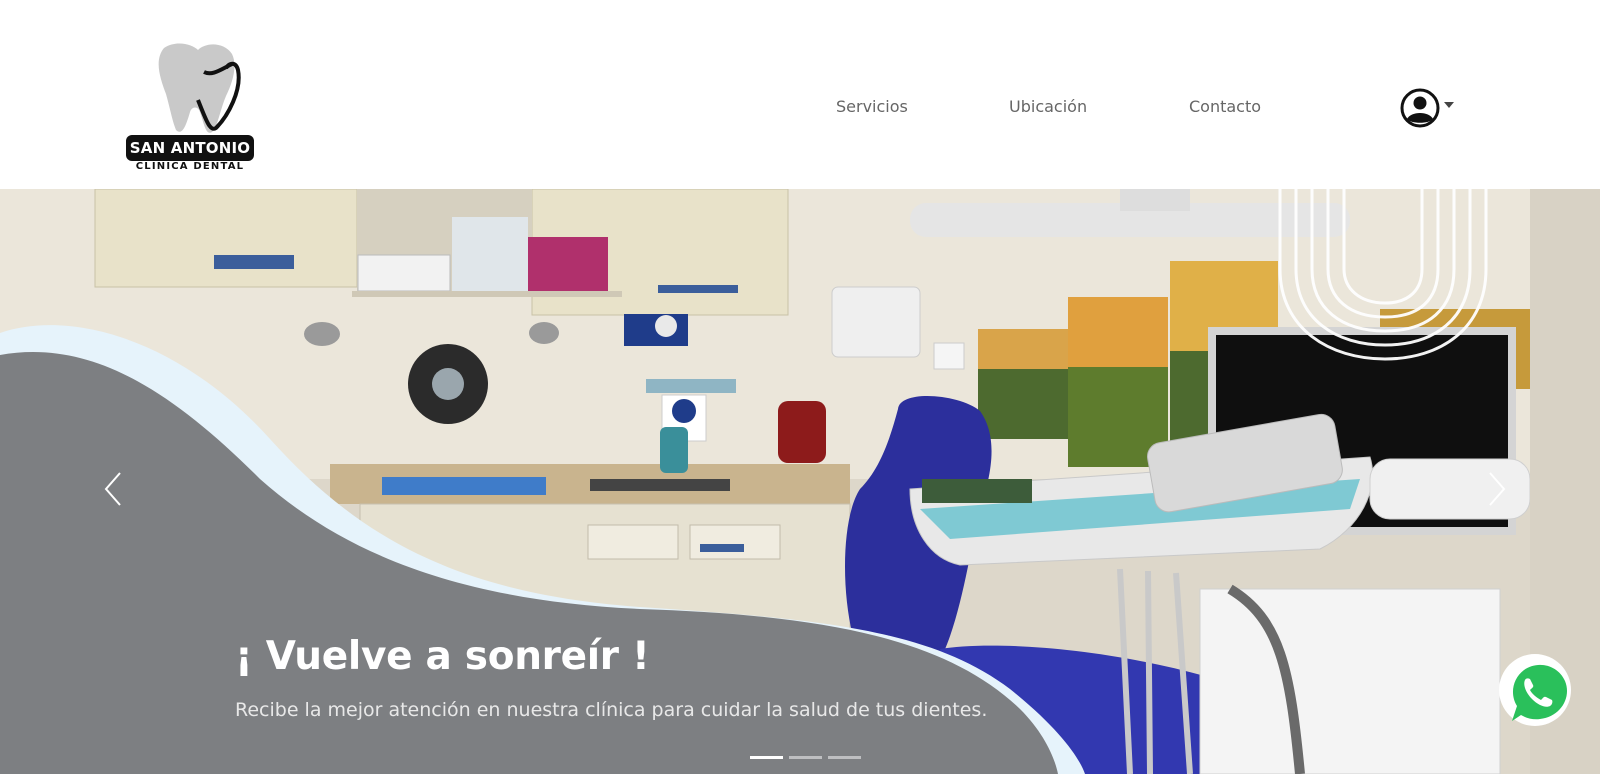 The height and width of the screenshot is (774, 1600). I want to click on tooth-logo-icon, so click(199, 88).